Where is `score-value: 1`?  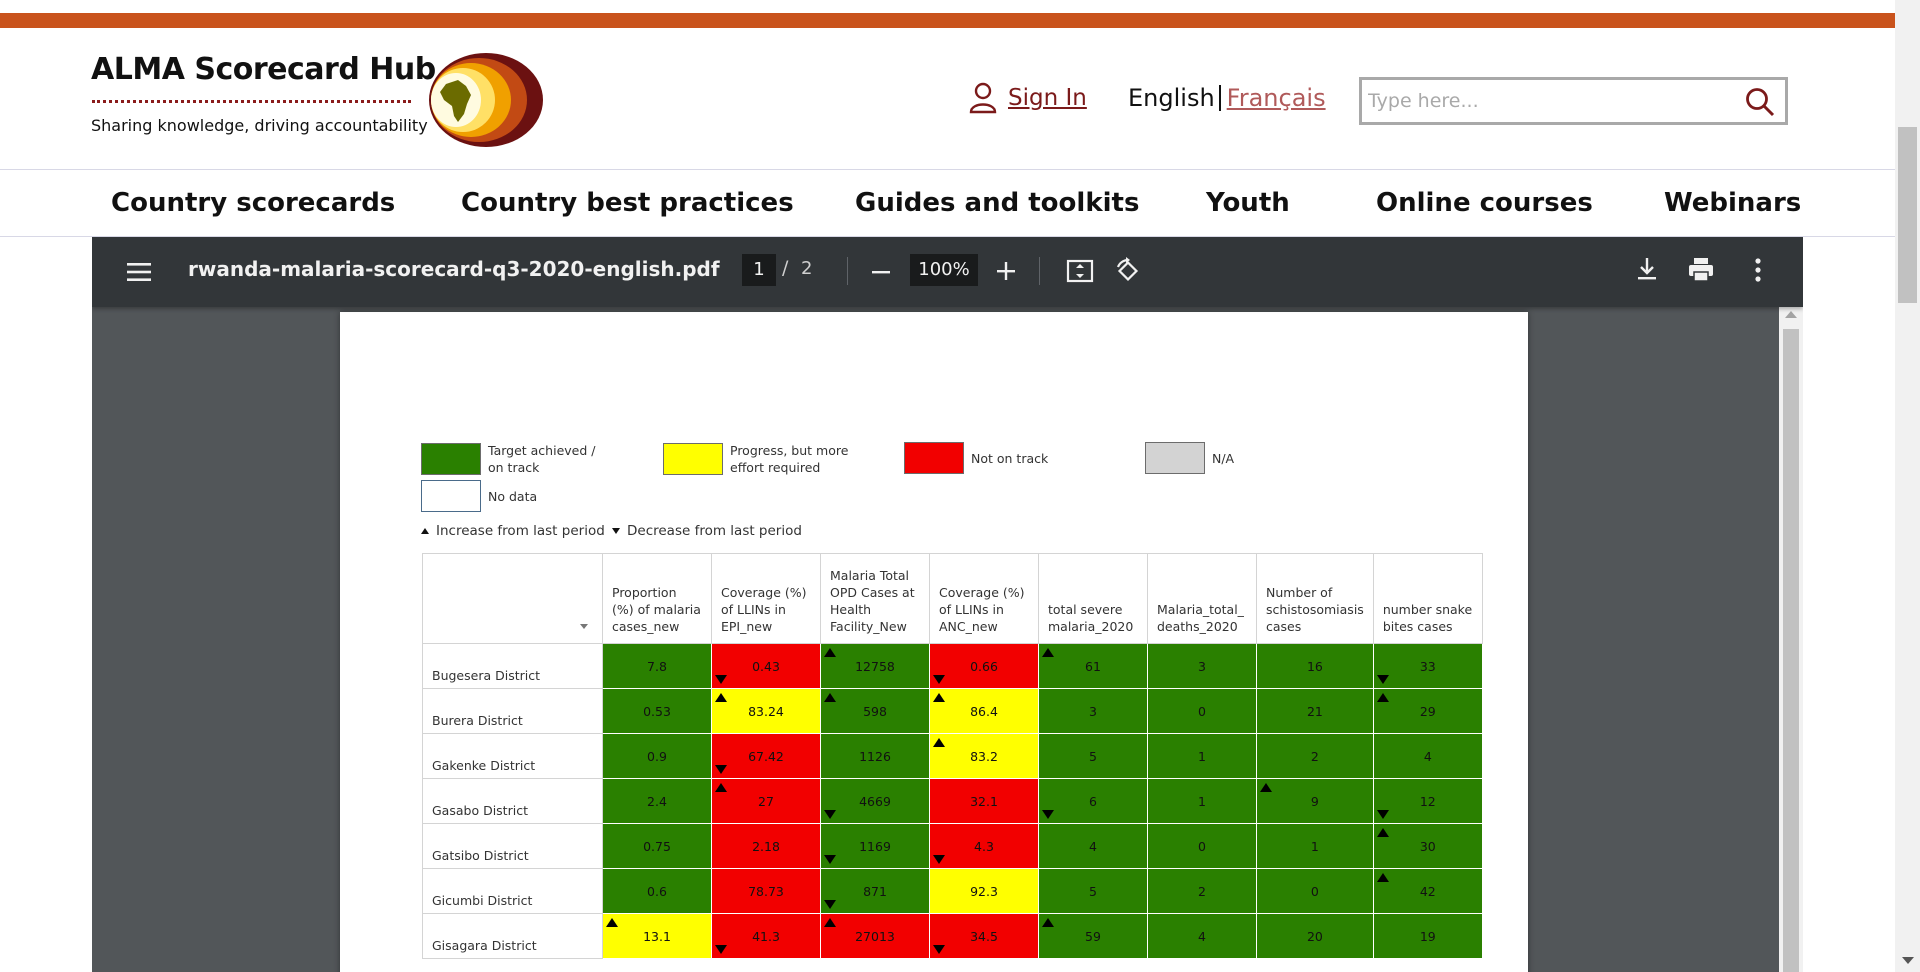 score-value: 1 is located at coordinates (1202, 756).